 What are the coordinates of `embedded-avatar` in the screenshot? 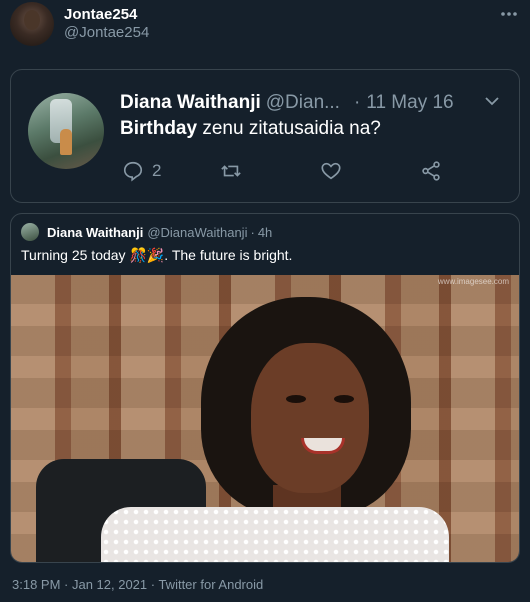 It's located at (66, 131).